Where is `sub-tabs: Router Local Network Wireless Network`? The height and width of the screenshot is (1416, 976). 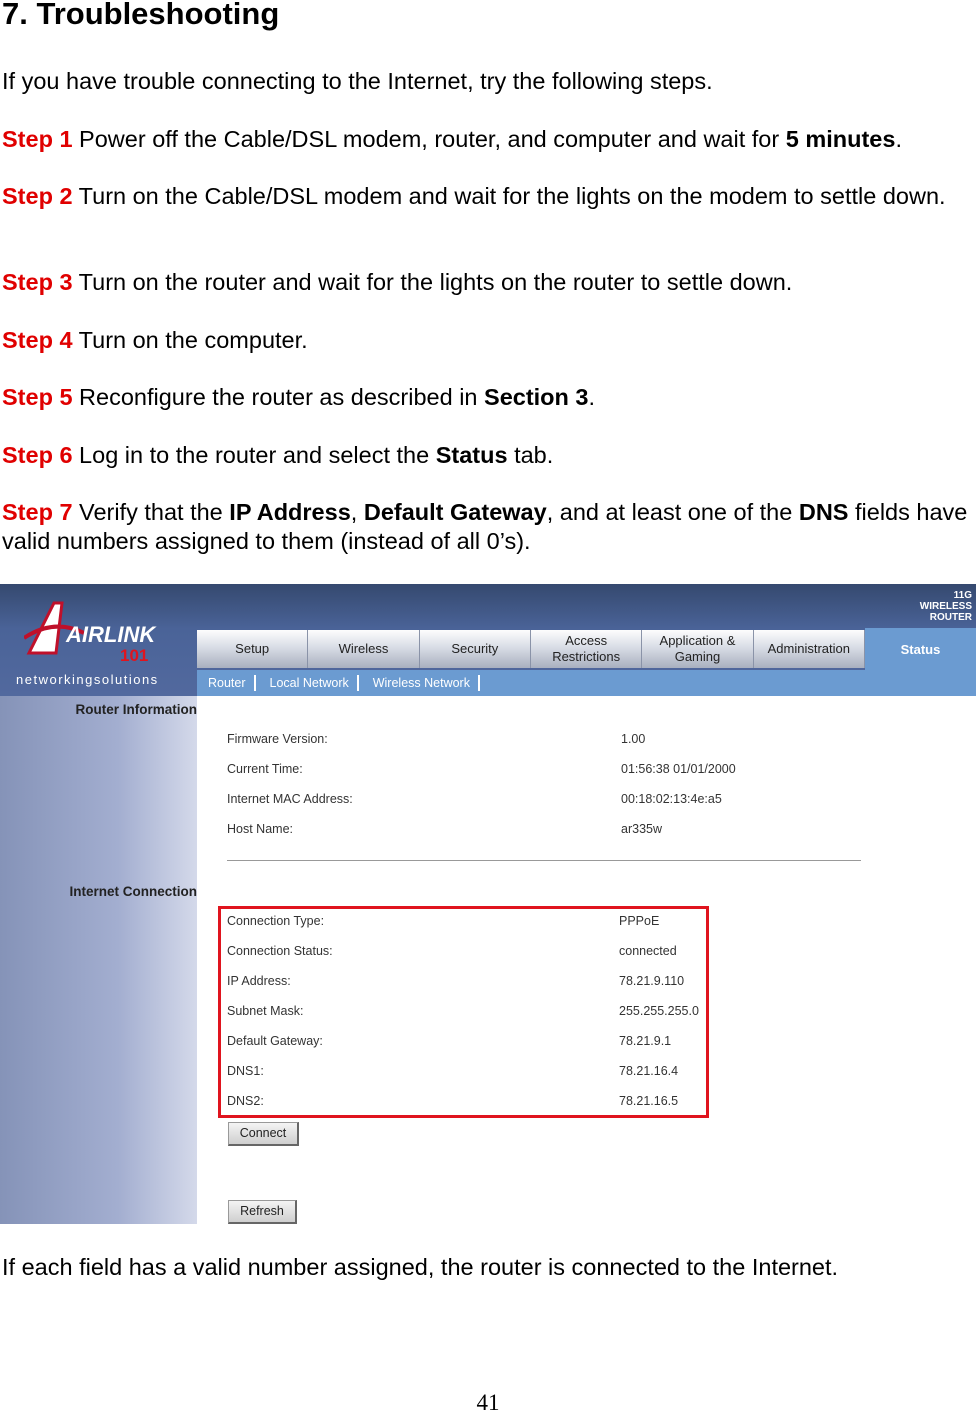
sub-tabs: Router Local Network Wireless Network is located at coordinates (586, 683).